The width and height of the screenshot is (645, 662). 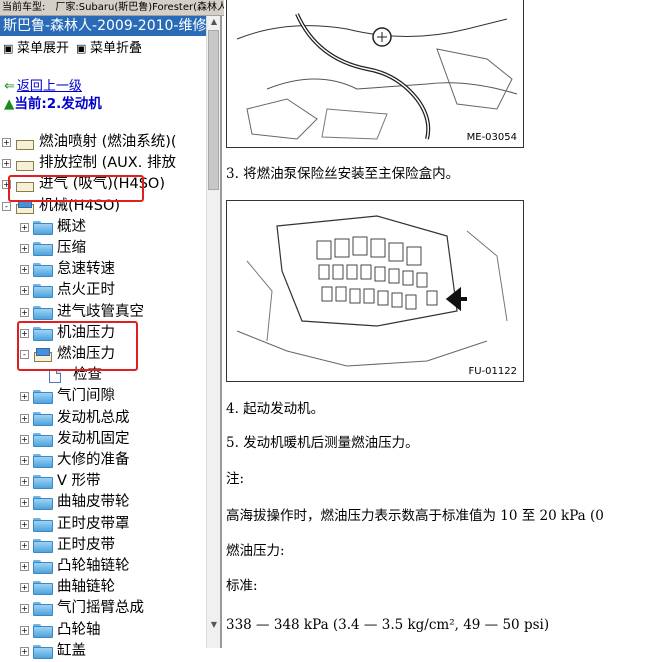 I want to click on tree-item: + 曲轴皮带轮, so click(x=103, y=502).